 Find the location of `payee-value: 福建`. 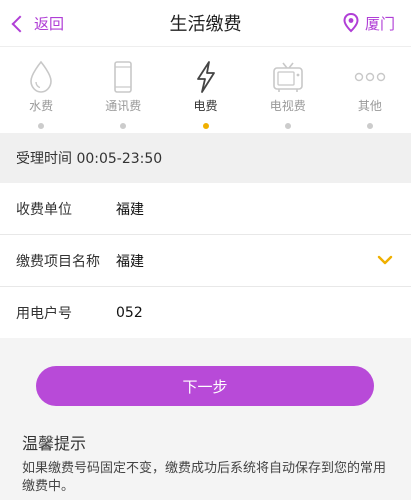

payee-value: 福建 is located at coordinates (130, 209).